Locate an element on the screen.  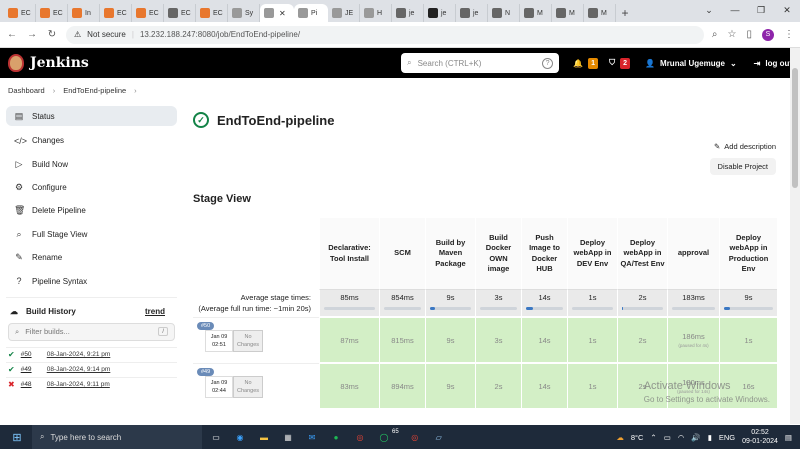
filter-builds-input: ⌕ Filter builds... / is located at coordinates (91, 331).